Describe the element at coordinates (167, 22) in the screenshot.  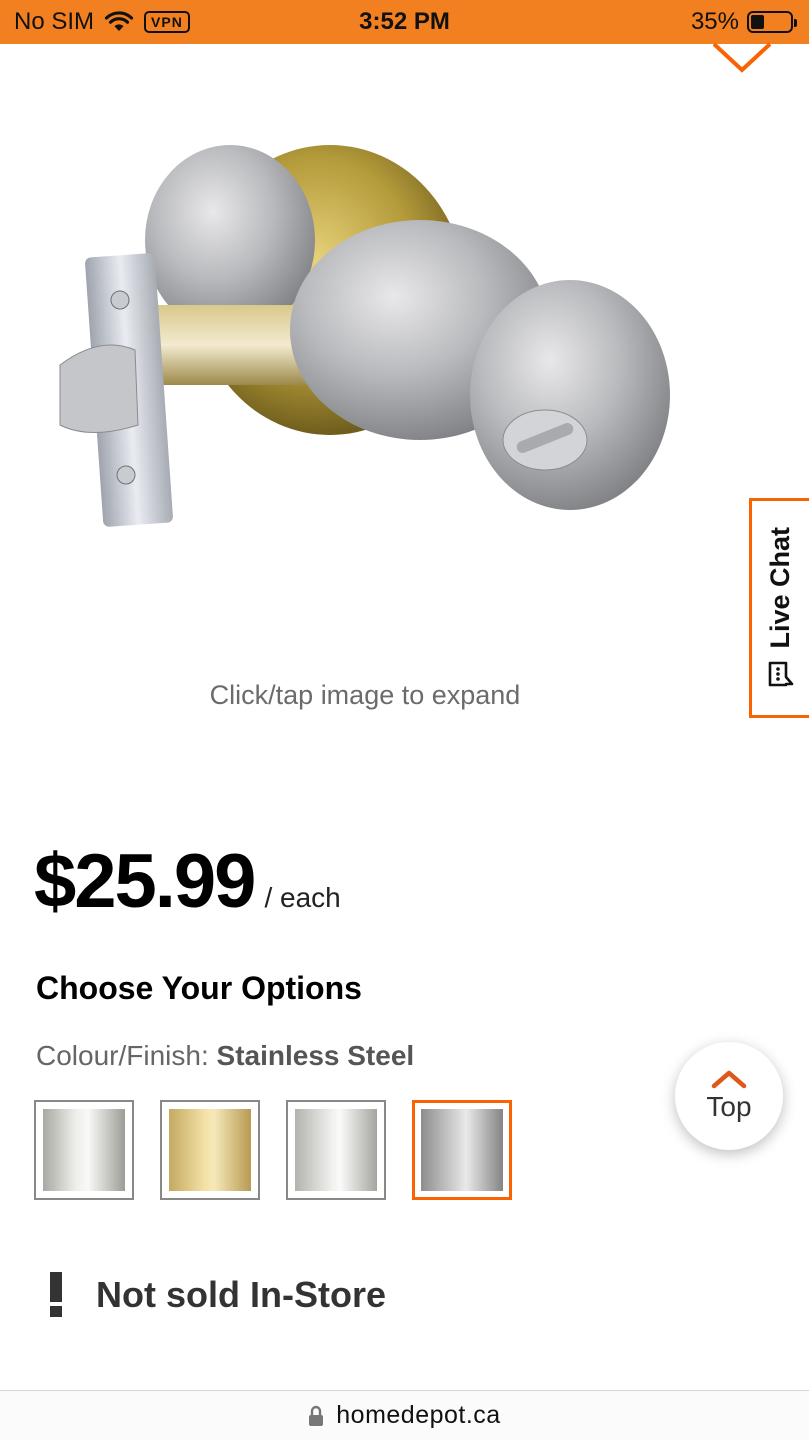
I see `vpn-badge: VPN` at that location.